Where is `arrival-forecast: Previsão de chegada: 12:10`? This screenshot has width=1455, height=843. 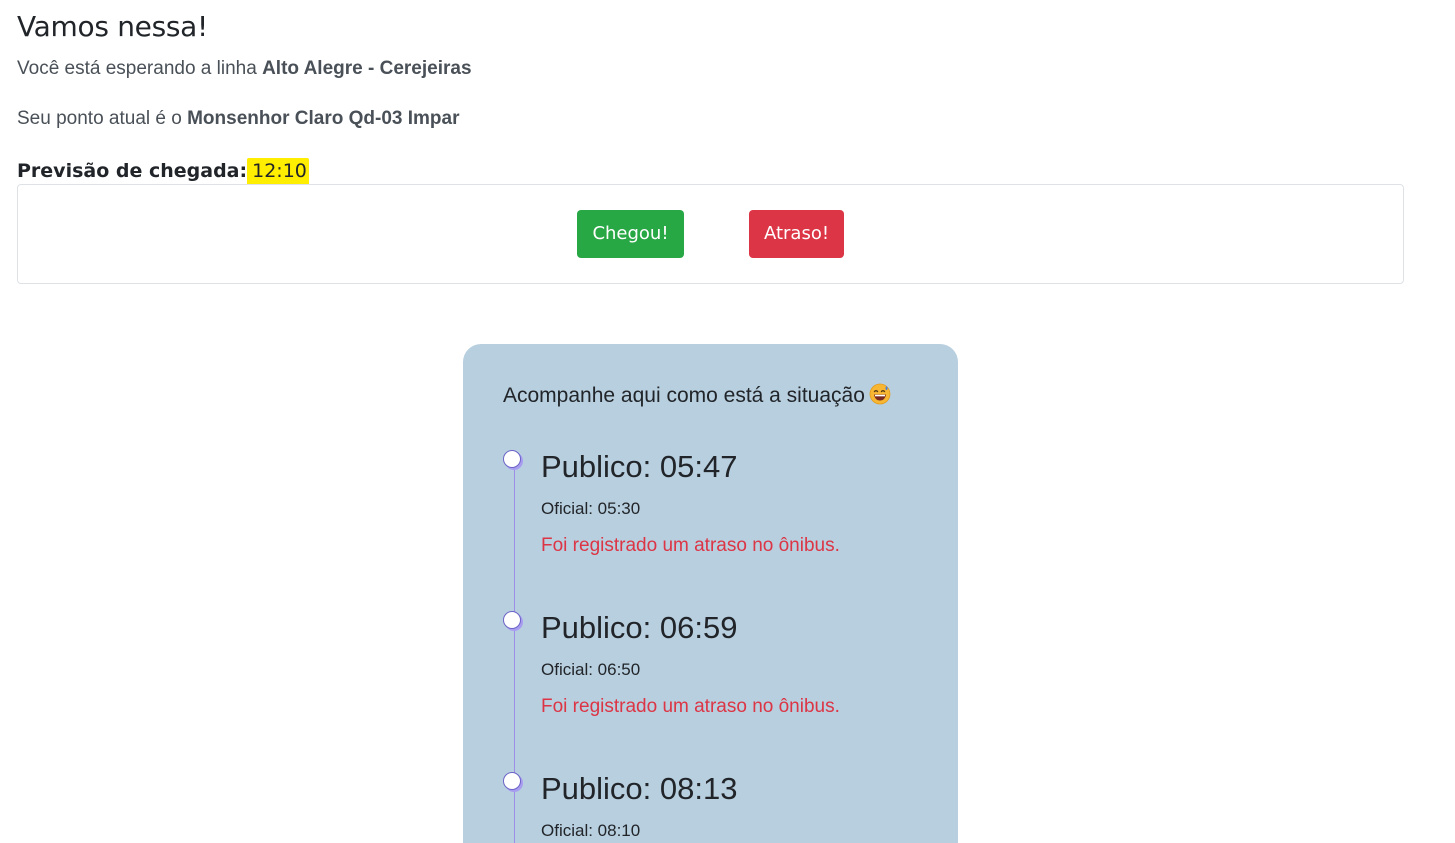
arrival-forecast: Previsão de chegada: 12:10 is located at coordinates (163, 172).